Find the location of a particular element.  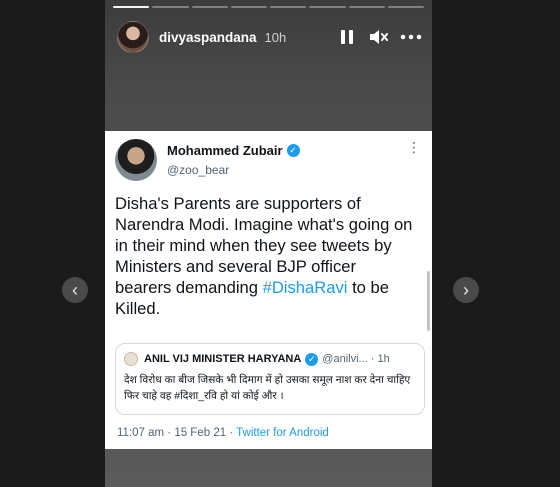

tweet-handle: @zoo_bear is located at coordinates (198, 170).